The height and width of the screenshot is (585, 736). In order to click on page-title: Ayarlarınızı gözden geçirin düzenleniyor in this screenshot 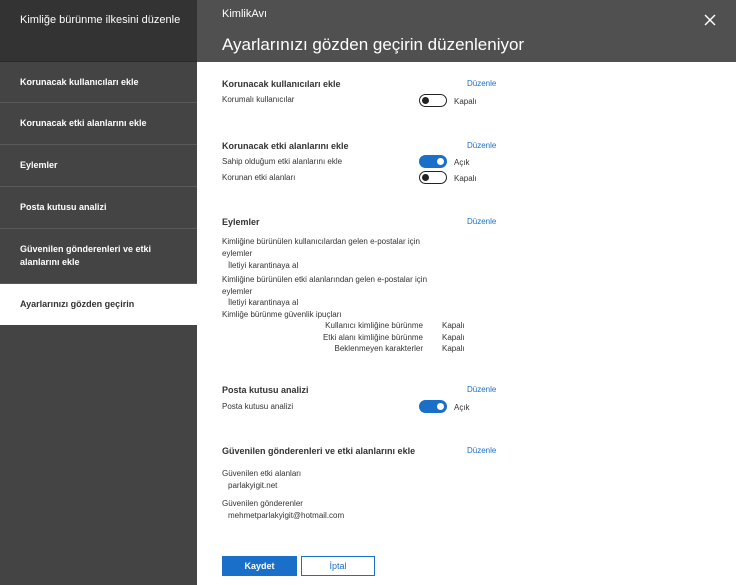, I will do `click(373, 44)`.